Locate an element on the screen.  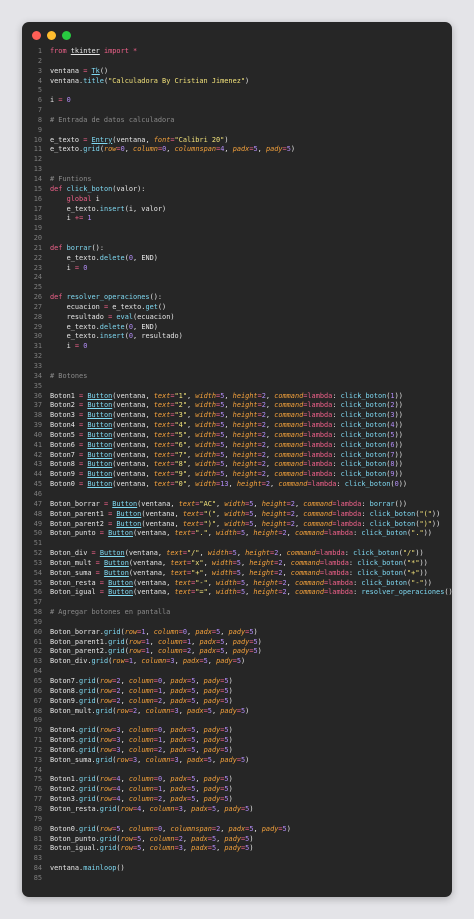
line-number: 75 is located at coordinates (37, 779).